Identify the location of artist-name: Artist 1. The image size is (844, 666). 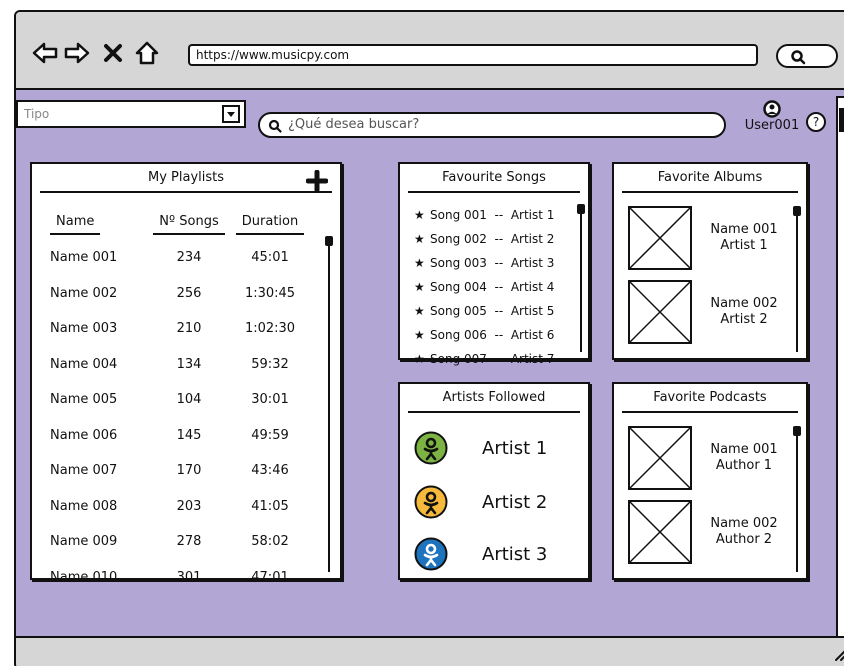
(515, 448).